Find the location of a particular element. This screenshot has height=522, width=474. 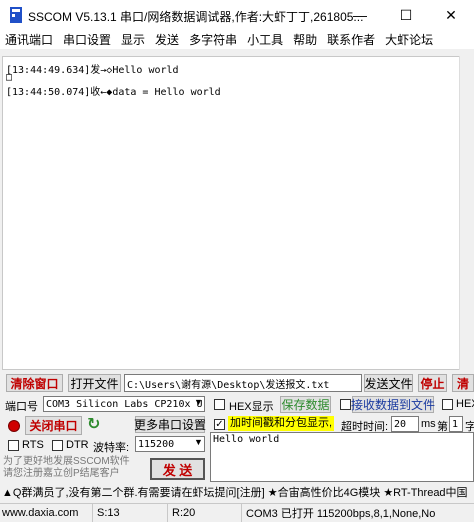

menu-bar: 通讯端口 串口设置 显示 发送 多字符串 小工具 帮助 联系作者 大虾论坛 is located at coordinates (237, 39).